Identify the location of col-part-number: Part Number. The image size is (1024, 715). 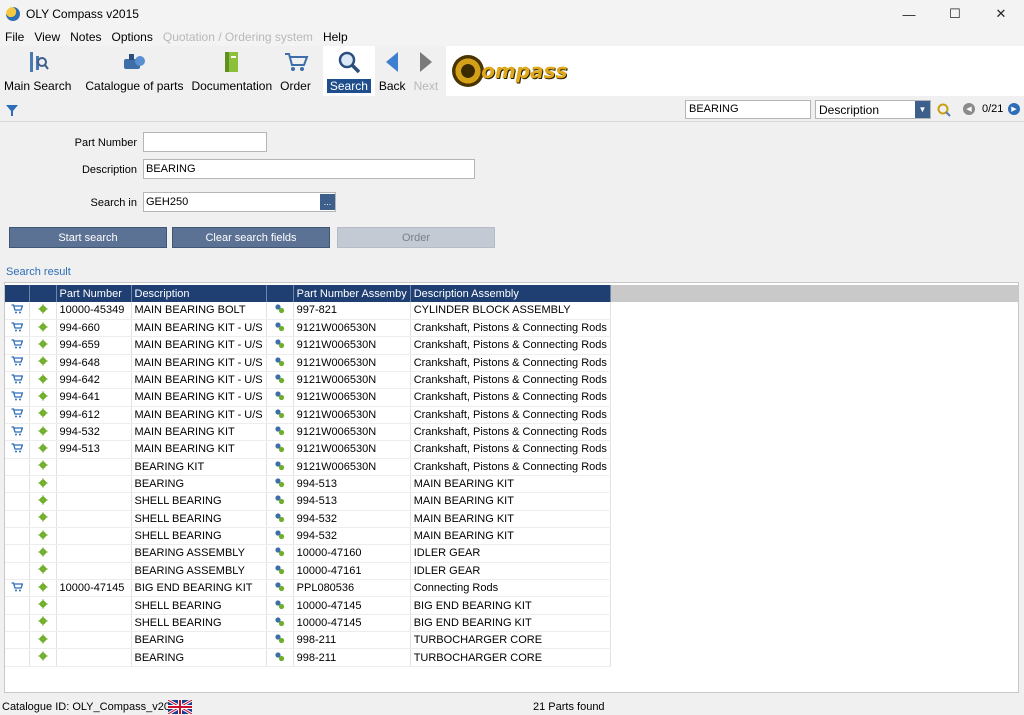
(94, 293).